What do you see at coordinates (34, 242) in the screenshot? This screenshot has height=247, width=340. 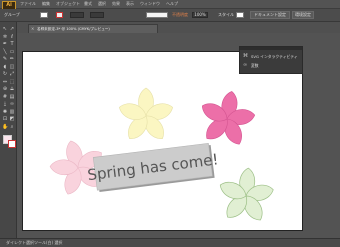 I see `status-text: ダイレクト選択ツール(白) 選択` at bounding box center [34, 242].